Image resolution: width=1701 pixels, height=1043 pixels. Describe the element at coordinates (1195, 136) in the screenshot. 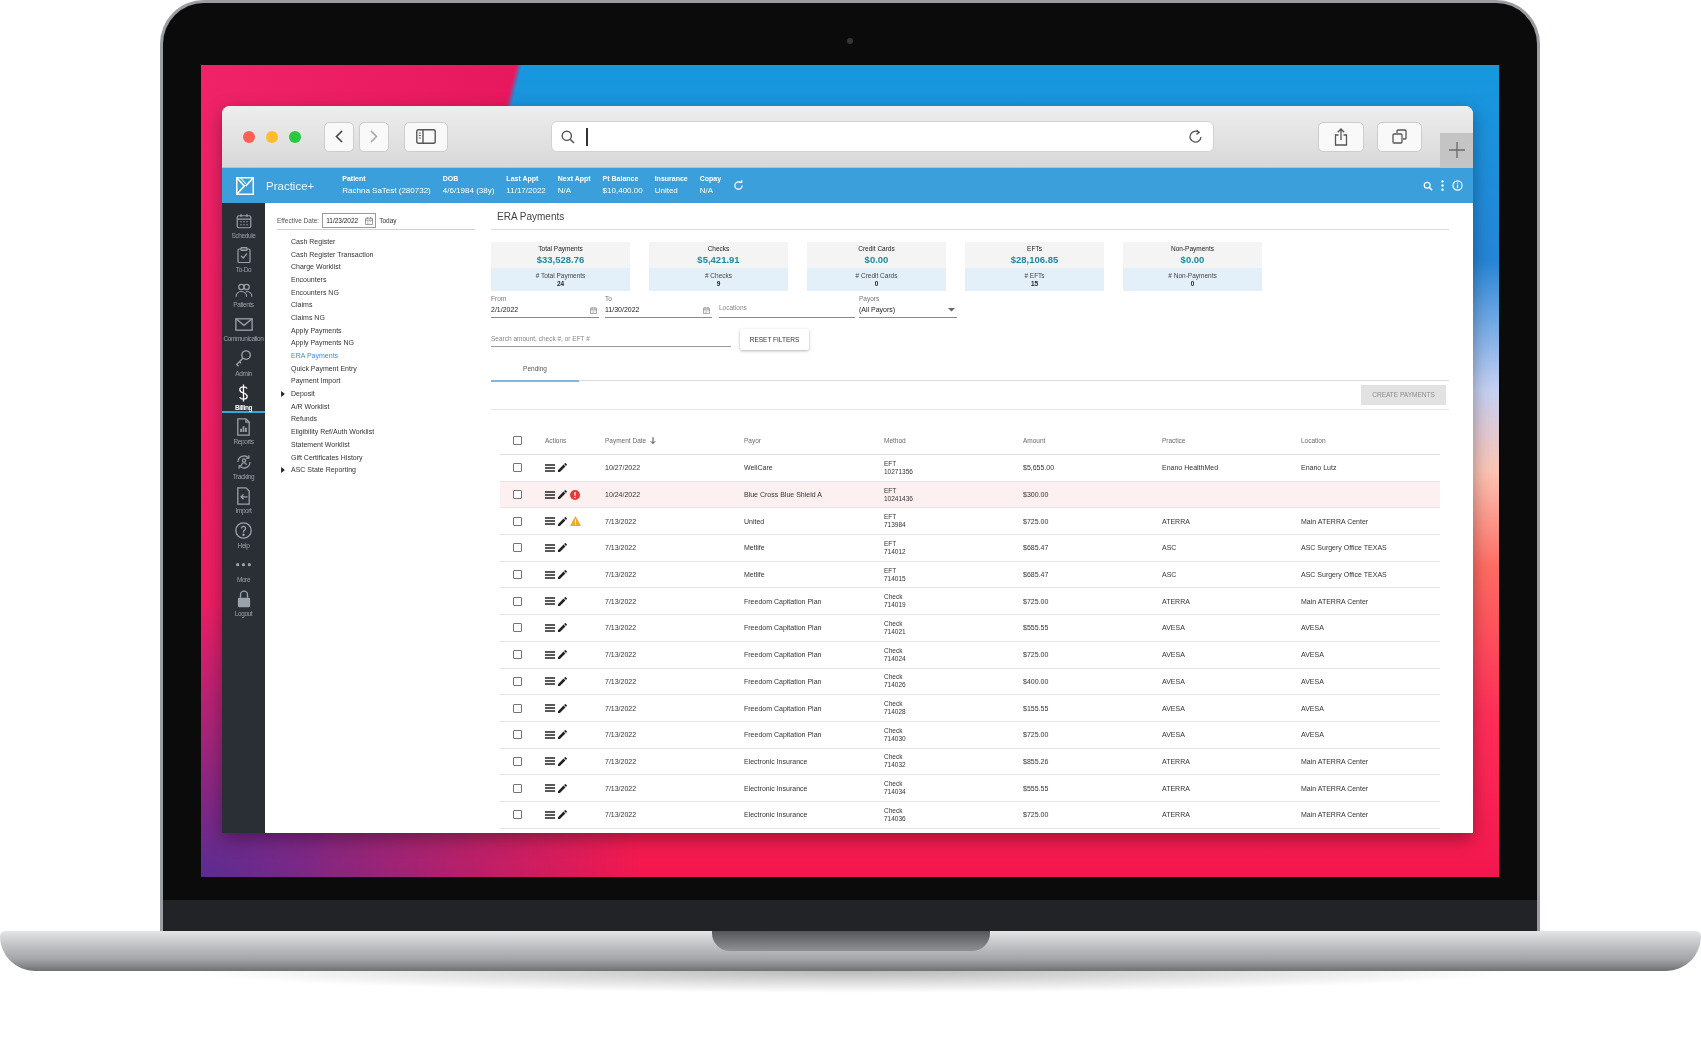

I see `reload-icon` at that location.